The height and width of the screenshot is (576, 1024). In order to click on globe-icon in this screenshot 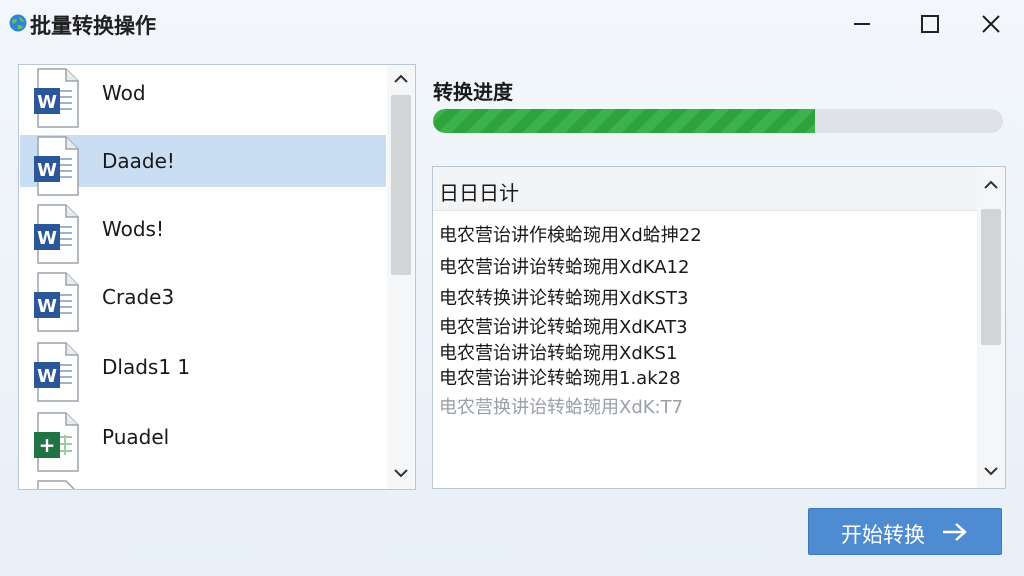, I will do `click(18, 23)`.